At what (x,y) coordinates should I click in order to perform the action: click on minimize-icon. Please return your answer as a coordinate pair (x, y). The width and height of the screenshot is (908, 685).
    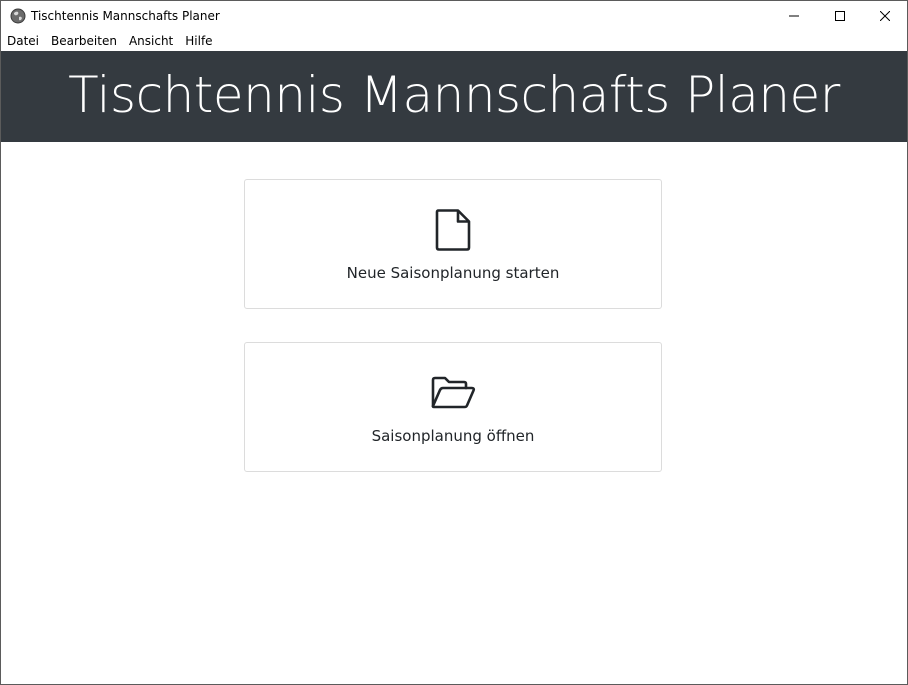
    Looking at the image, I should click on (794, 16).